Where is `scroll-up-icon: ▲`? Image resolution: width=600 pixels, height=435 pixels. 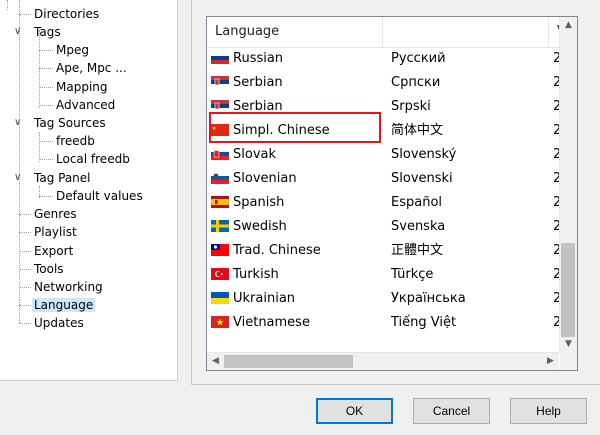 scroll-up-icon: ▲ is located at coordinates (568, 25).